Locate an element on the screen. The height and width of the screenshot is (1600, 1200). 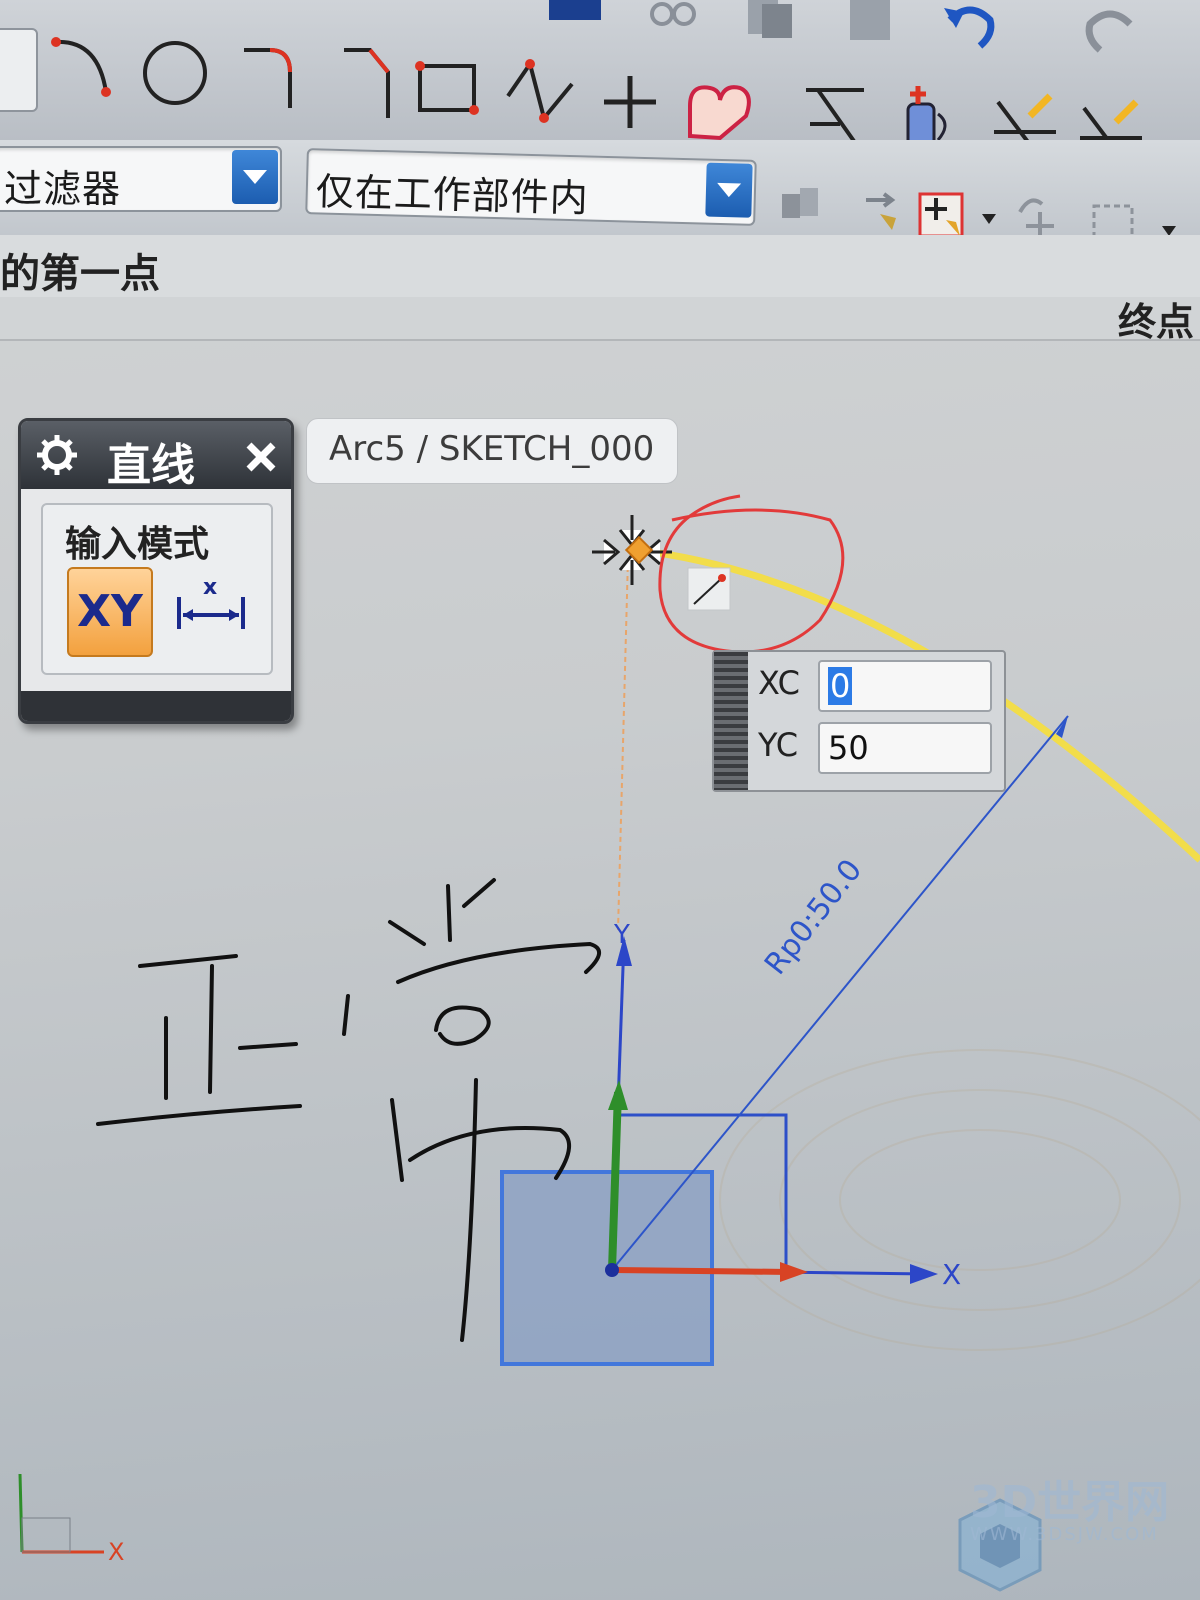
watermark-brand: 3D世界网 is located at coordinates (1070, 1502).